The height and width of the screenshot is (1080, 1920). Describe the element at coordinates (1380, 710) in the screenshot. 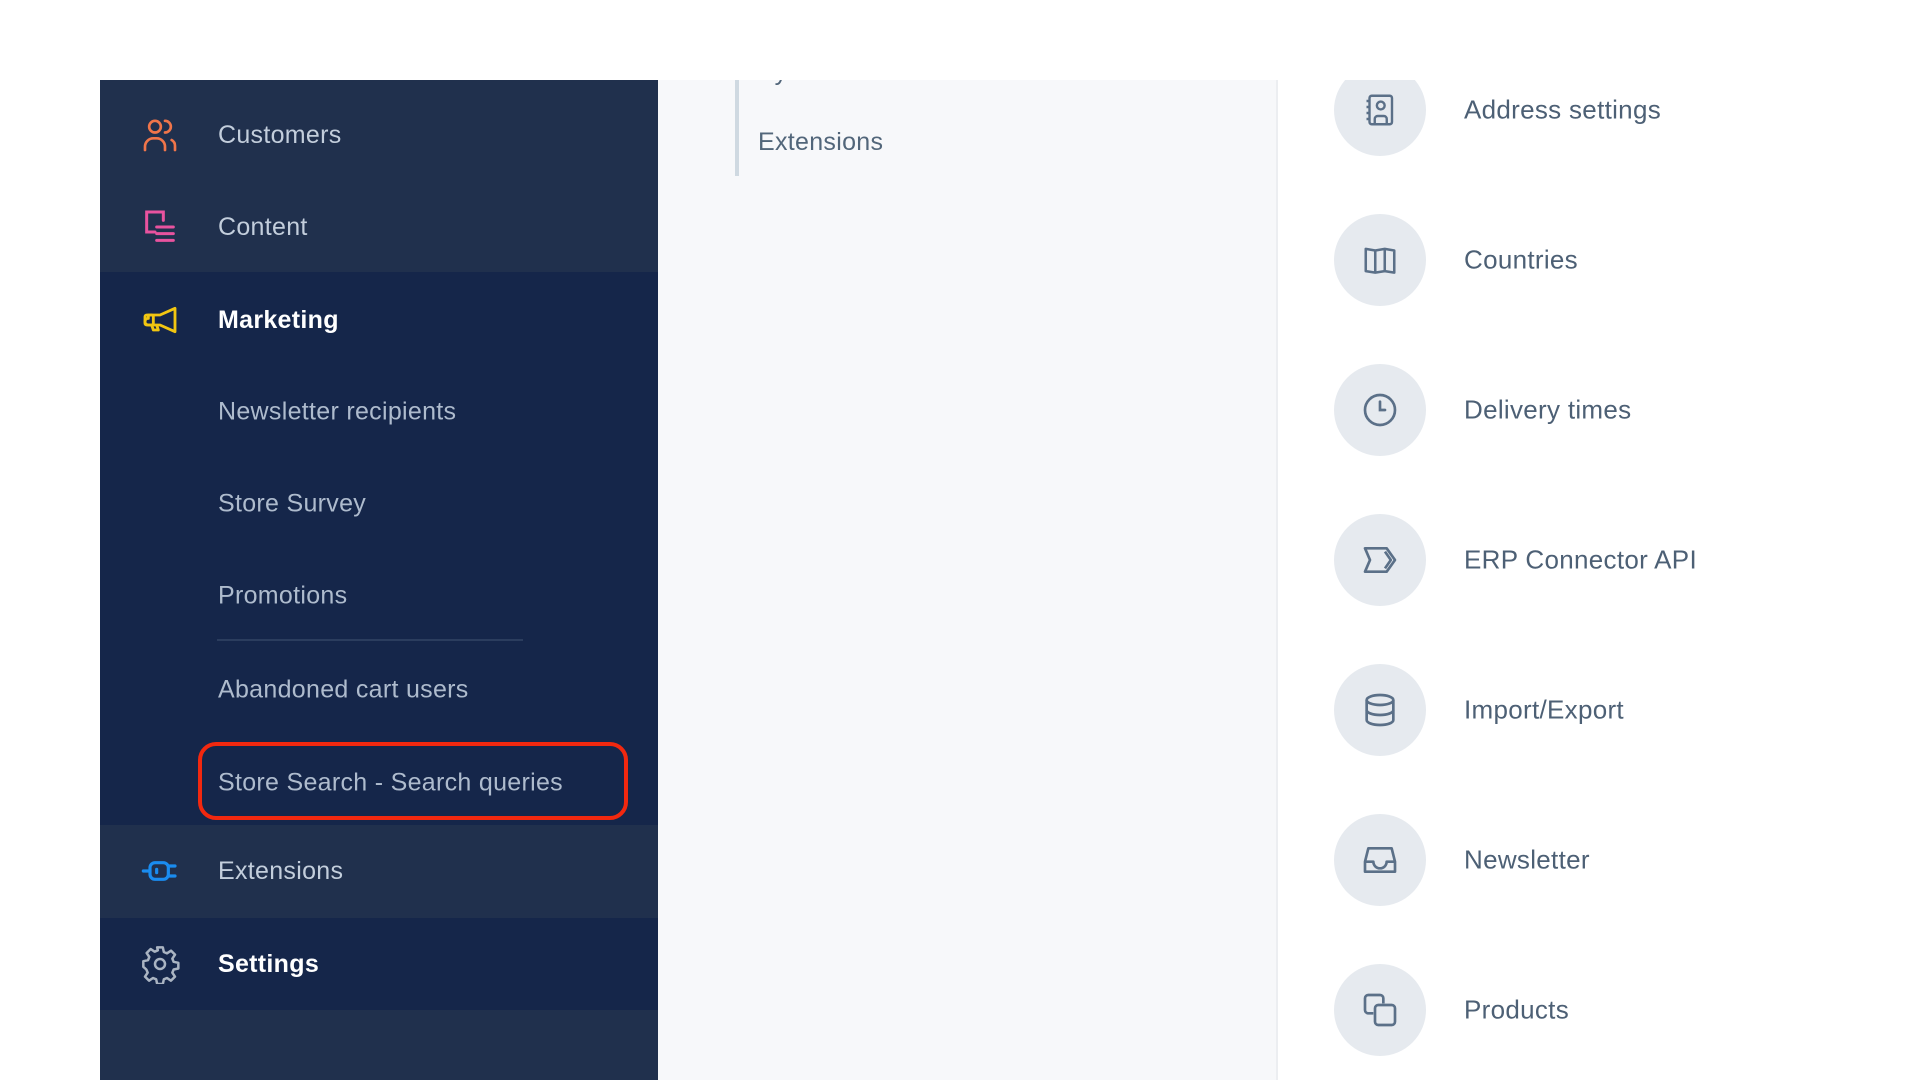

I see `database-icon` at that location.